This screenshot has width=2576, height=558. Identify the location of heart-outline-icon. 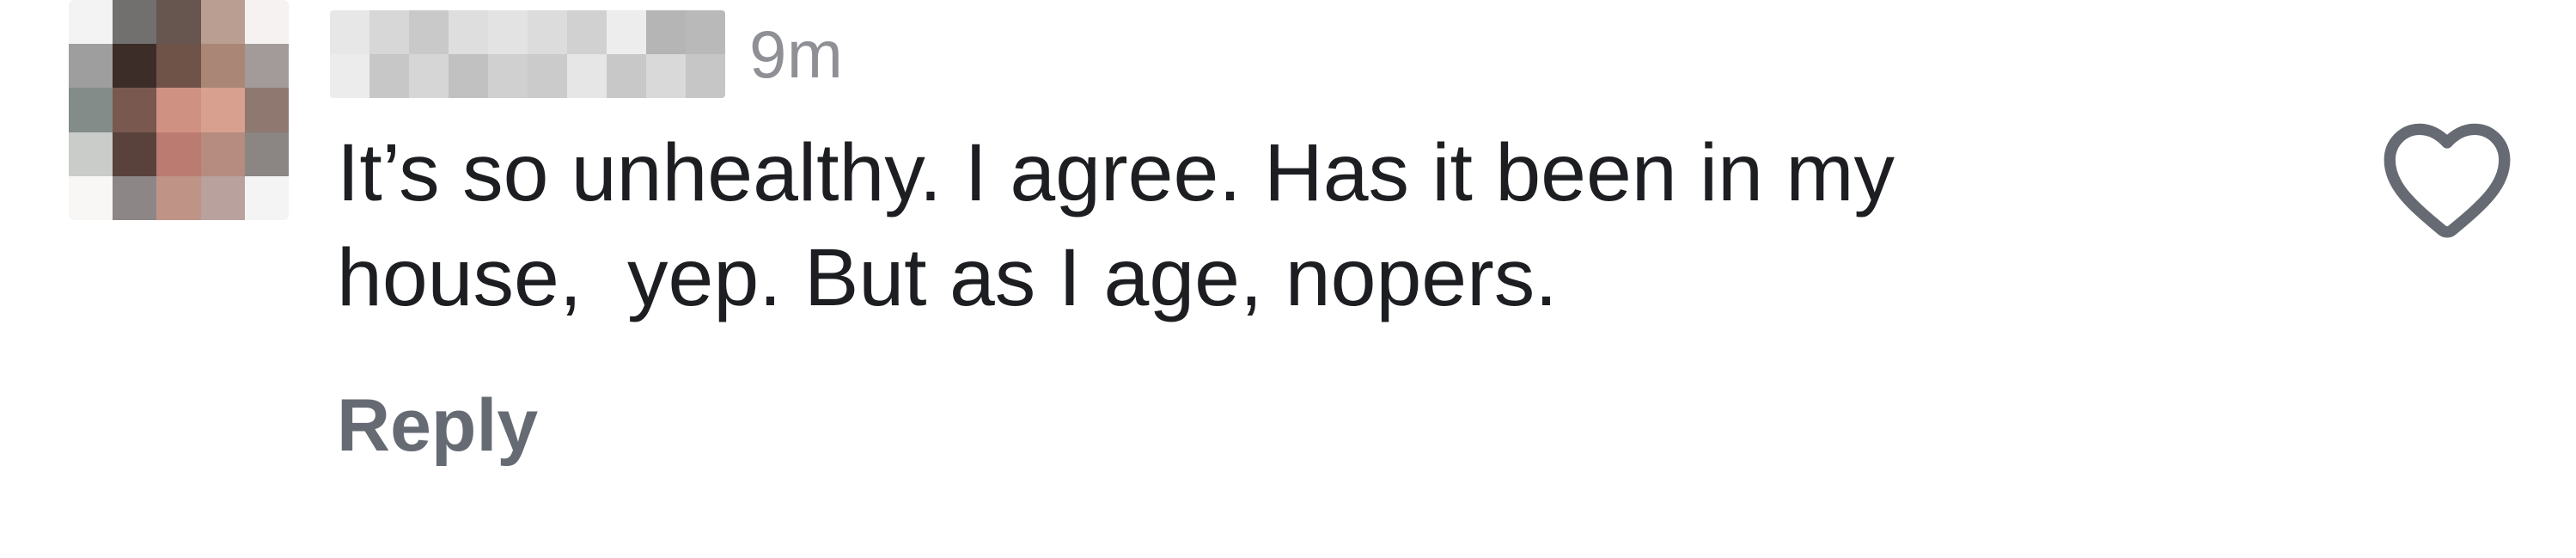
(2447, 177).